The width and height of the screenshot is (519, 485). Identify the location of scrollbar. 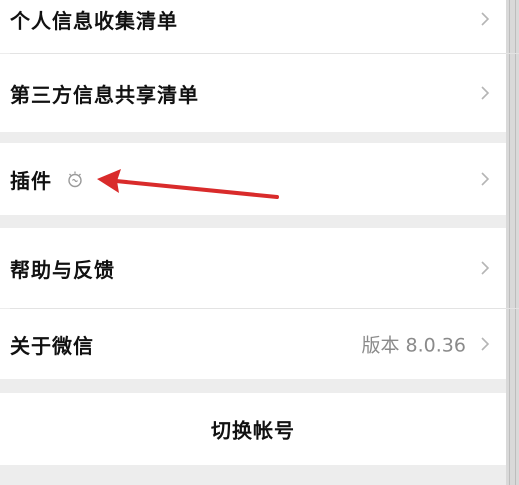
(512, 242).